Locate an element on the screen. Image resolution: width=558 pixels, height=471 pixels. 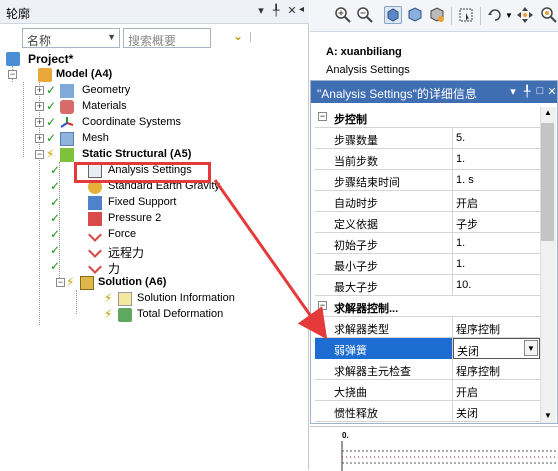
force-icon is located at coordinates (95, 235).